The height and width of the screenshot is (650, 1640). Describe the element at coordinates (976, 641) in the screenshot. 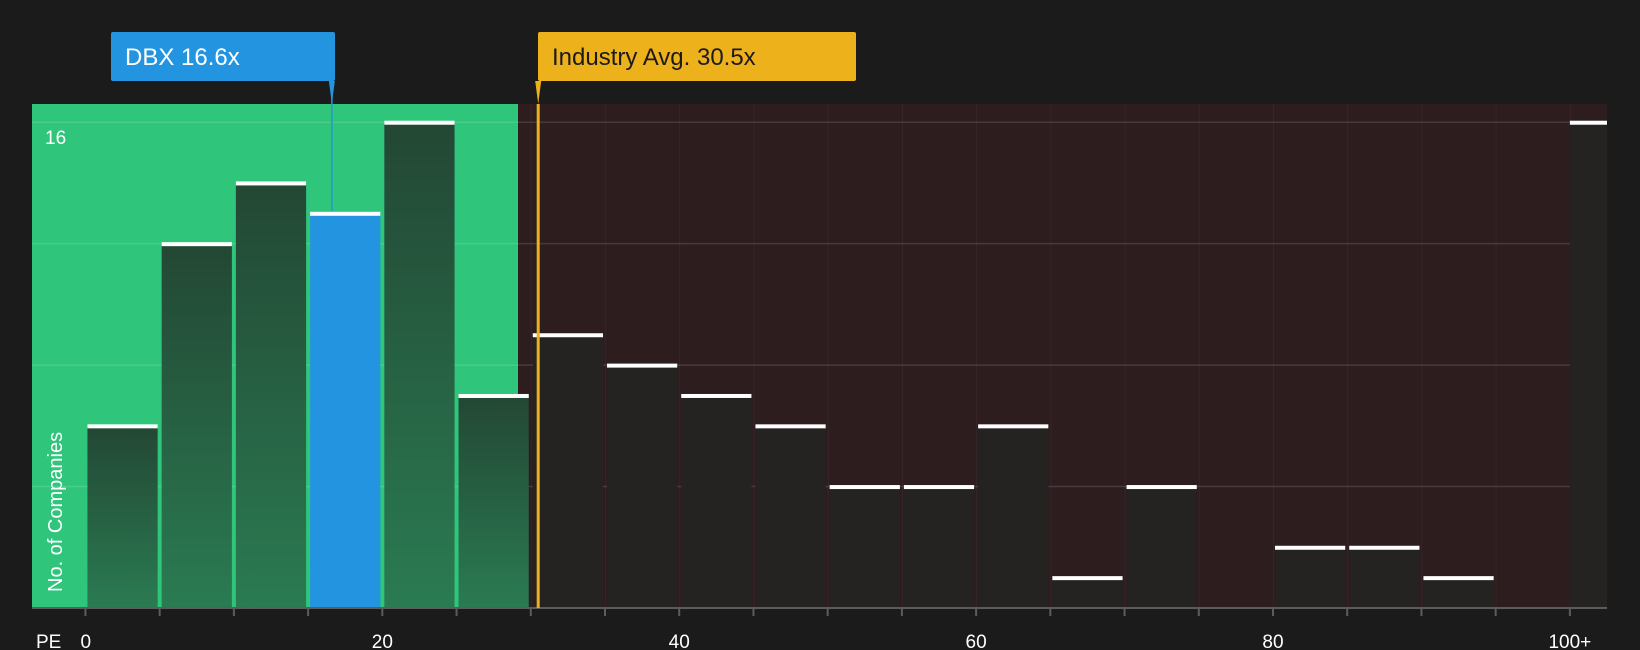

I see `x-tick-label: 60` at that location.